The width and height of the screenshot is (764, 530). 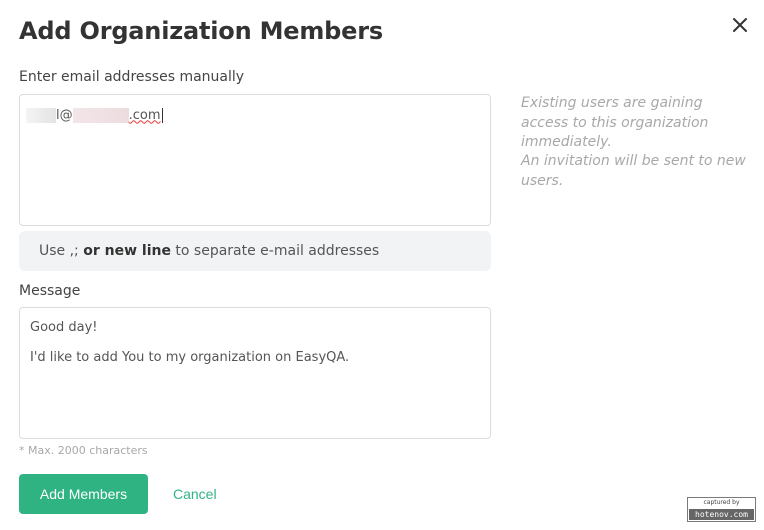 I want to click on hint-prefix: Use ,;, so click(x=61, y=251).